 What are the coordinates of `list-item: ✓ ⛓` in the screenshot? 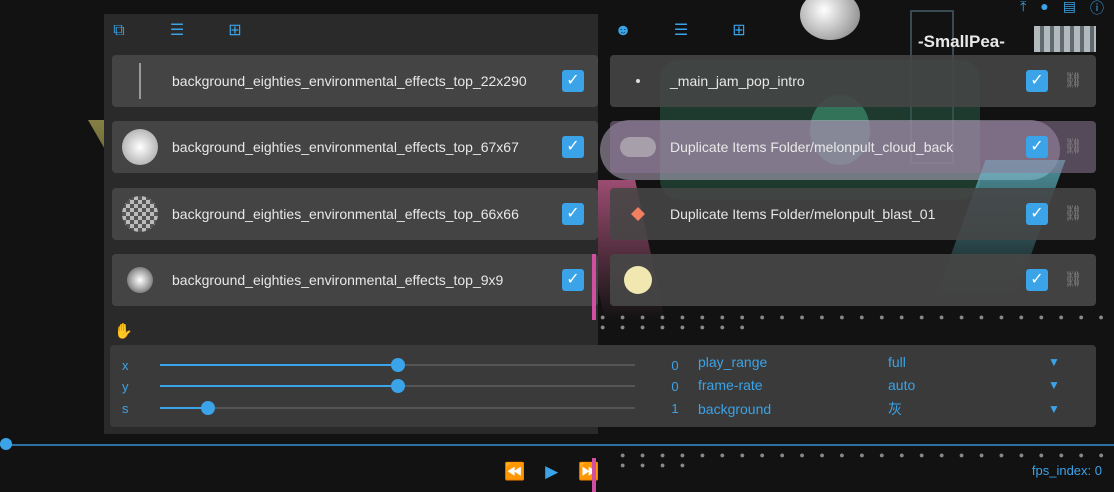 It's located at (853, 280).